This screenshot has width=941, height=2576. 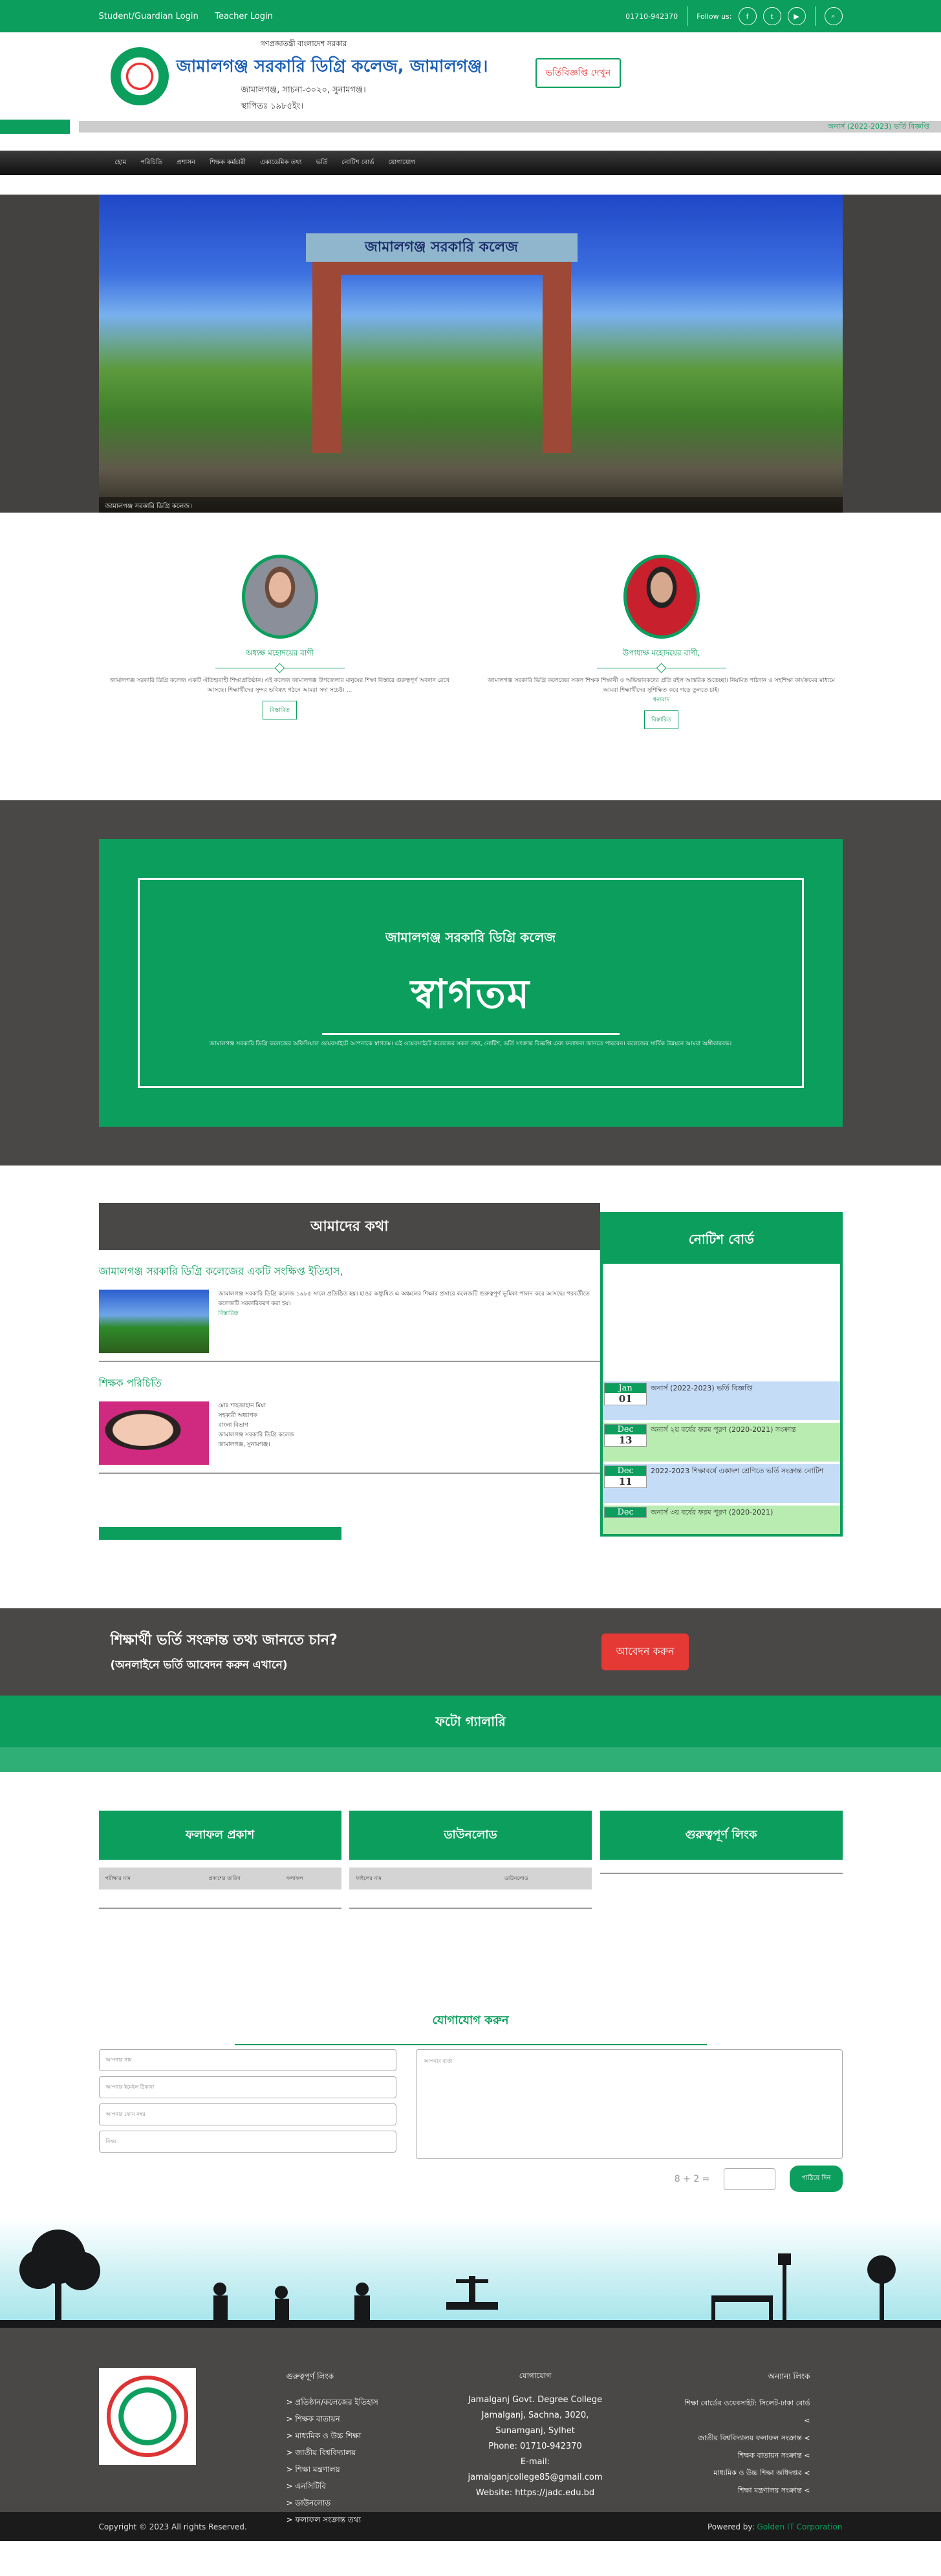 I want to click on contact-line: Jamalganj, Sachna, 3020,, so click(x=535, y=2415).